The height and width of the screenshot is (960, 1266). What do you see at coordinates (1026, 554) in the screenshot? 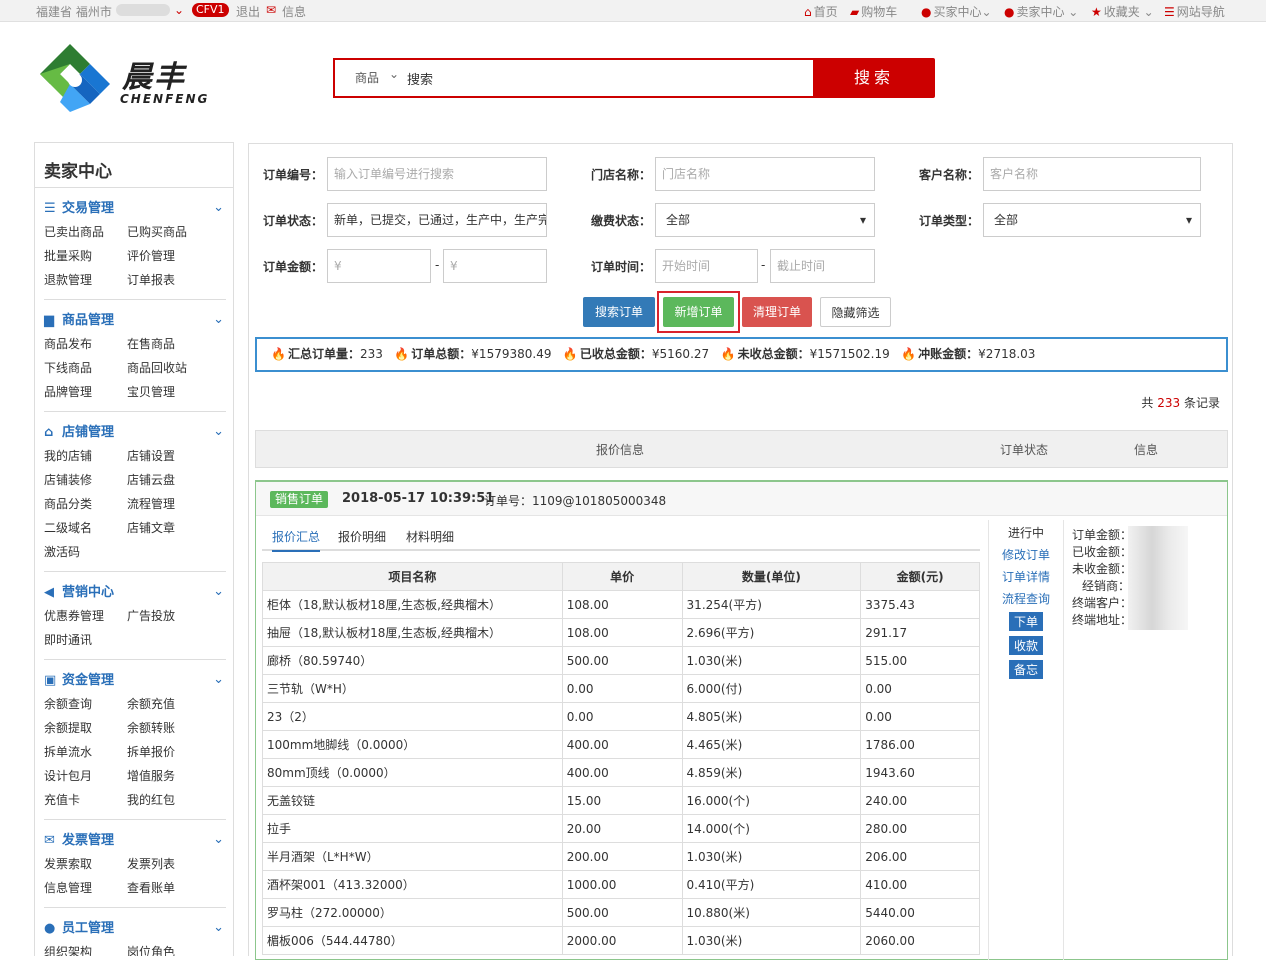
I see `modify-order-link: 修改订单` at bounding box center [1026, 554].